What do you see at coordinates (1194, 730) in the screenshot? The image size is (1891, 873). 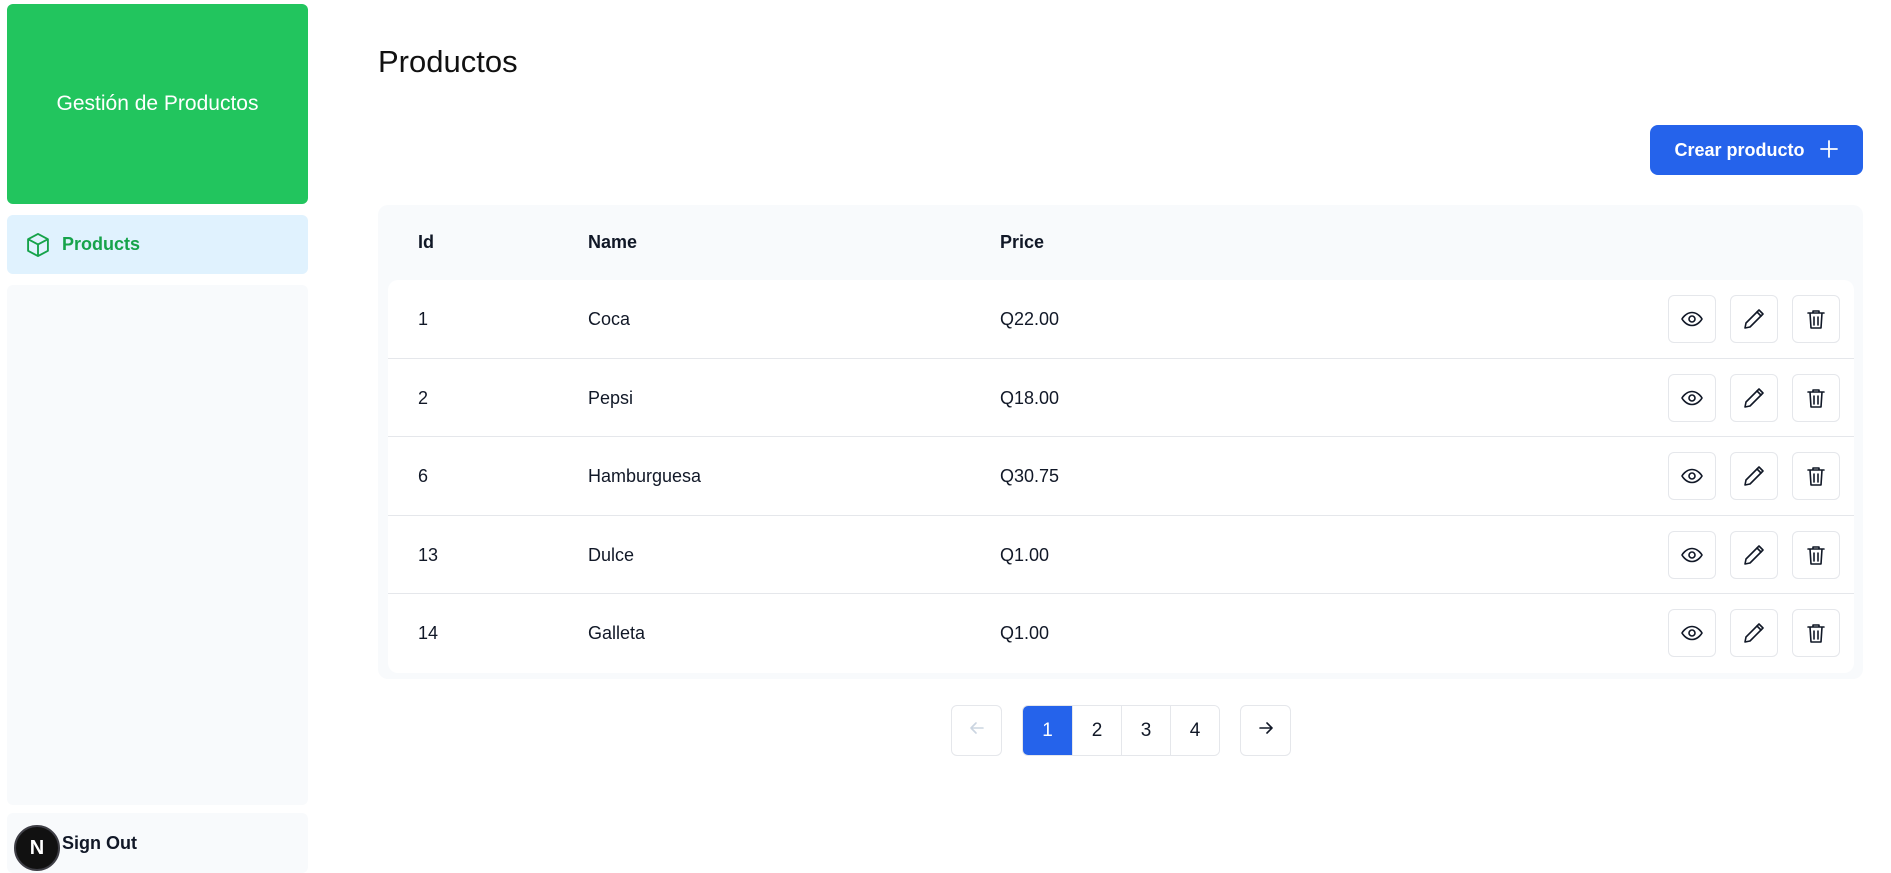 I see `page-button-4: 4` at bounding box center [1194, 730].